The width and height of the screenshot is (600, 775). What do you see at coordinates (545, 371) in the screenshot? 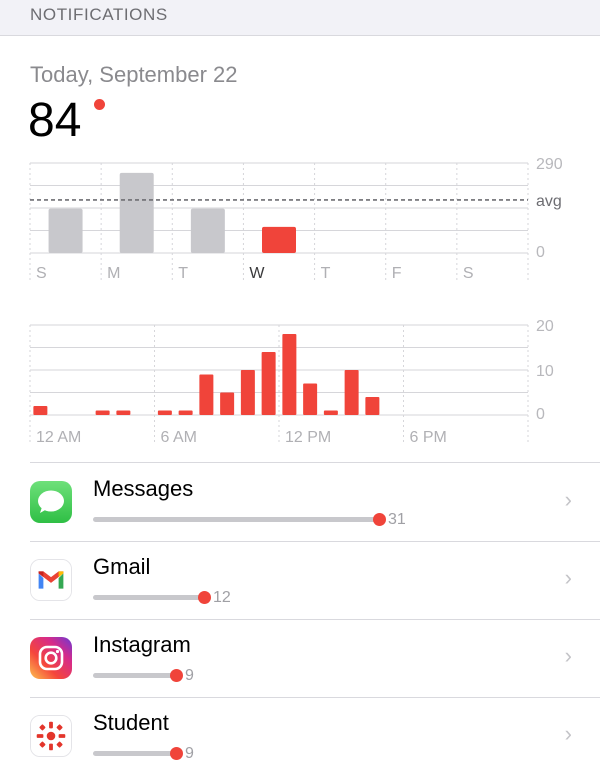
I see `y-tick-label: 10` at bounding box center [545, 371].